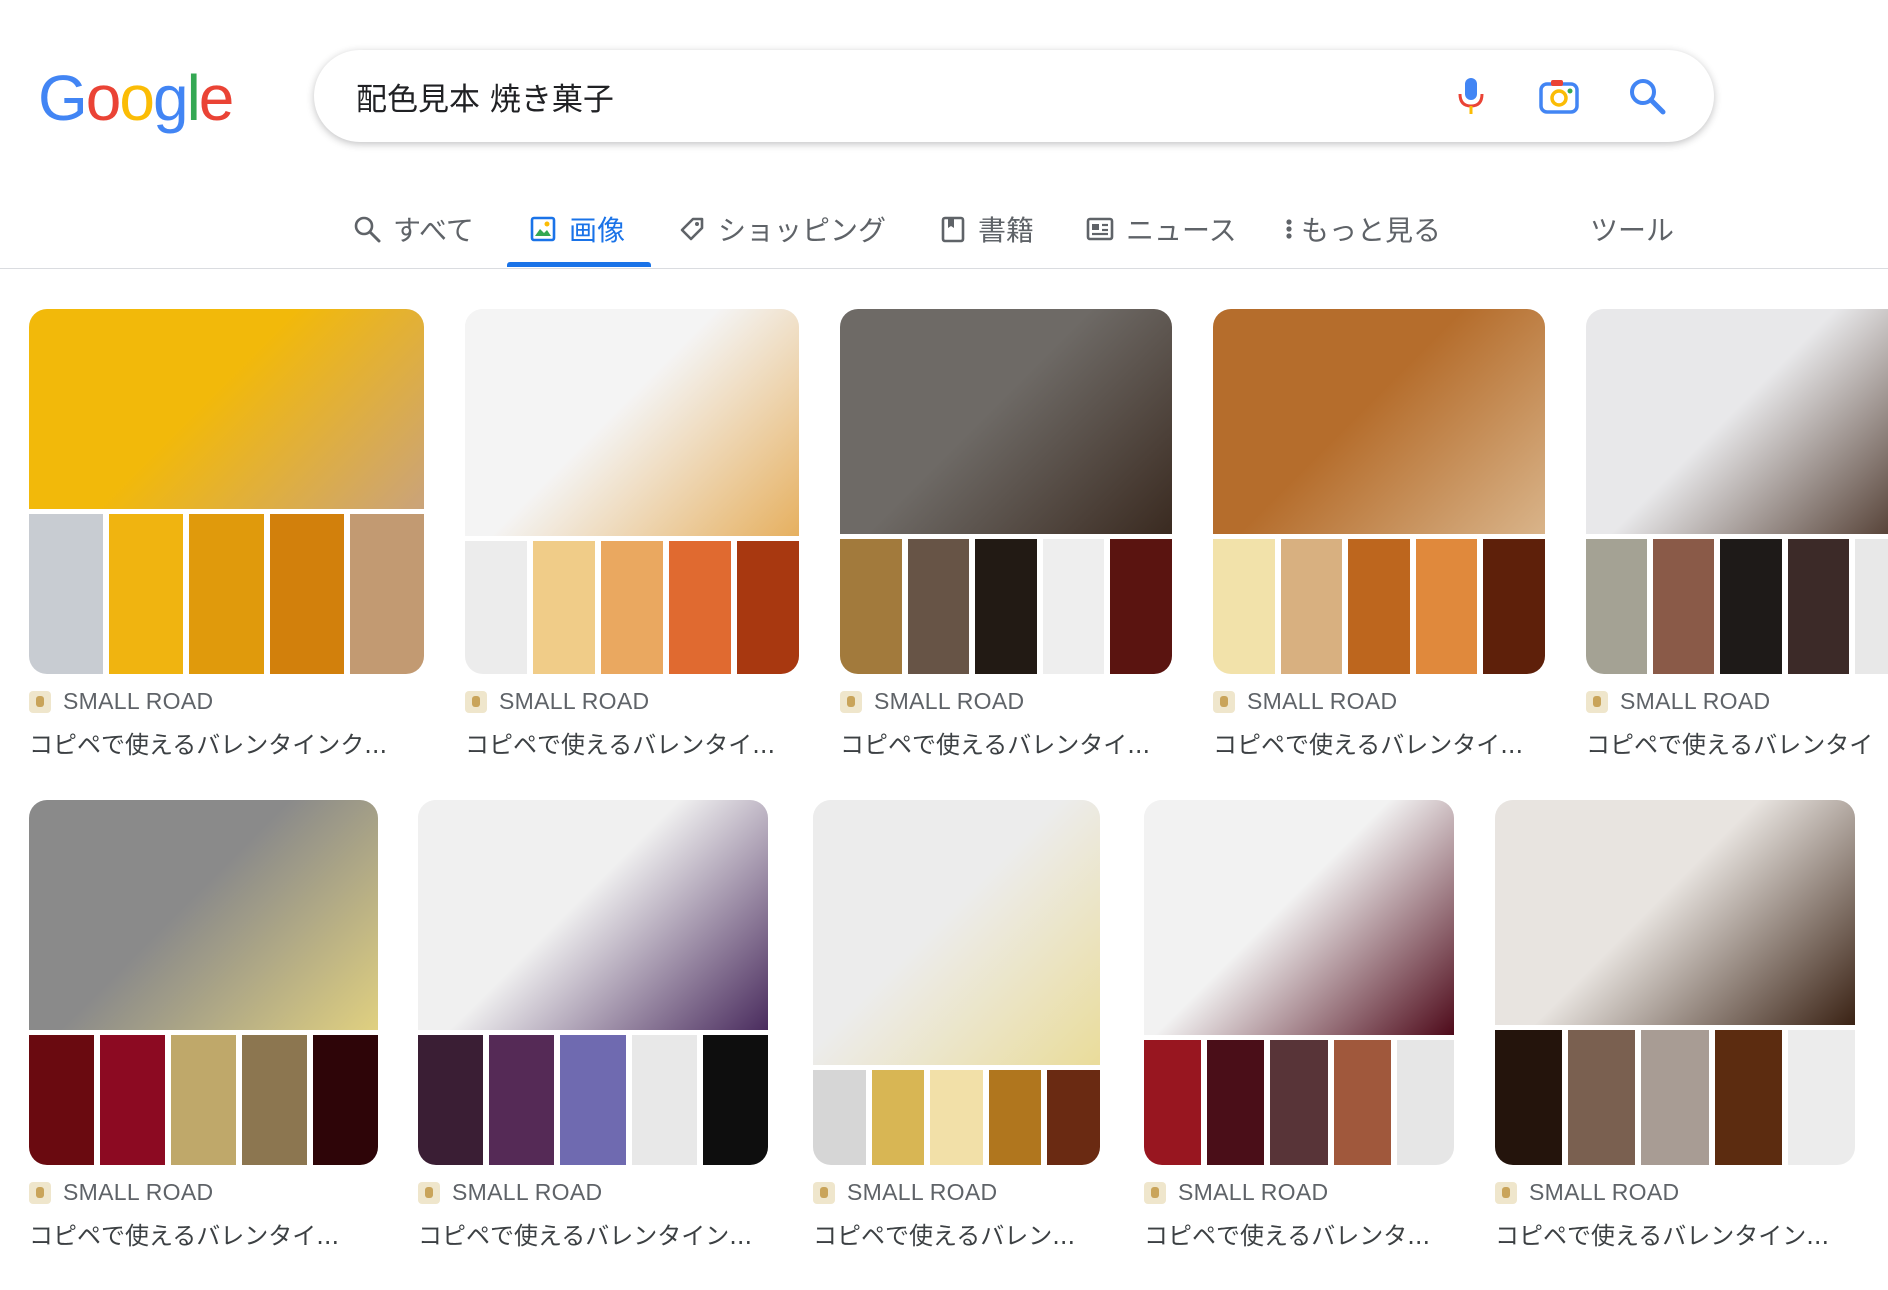  I want to click on search-box: 配色見本 焼き菓子, so click(1014, 96).